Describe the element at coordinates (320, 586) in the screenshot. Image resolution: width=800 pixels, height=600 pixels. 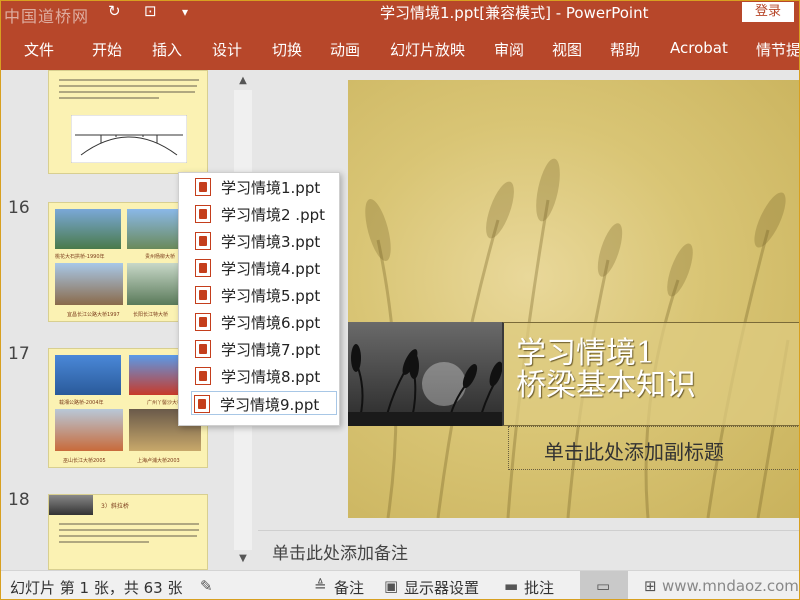
I see `notes-icon: ≜` at that location.